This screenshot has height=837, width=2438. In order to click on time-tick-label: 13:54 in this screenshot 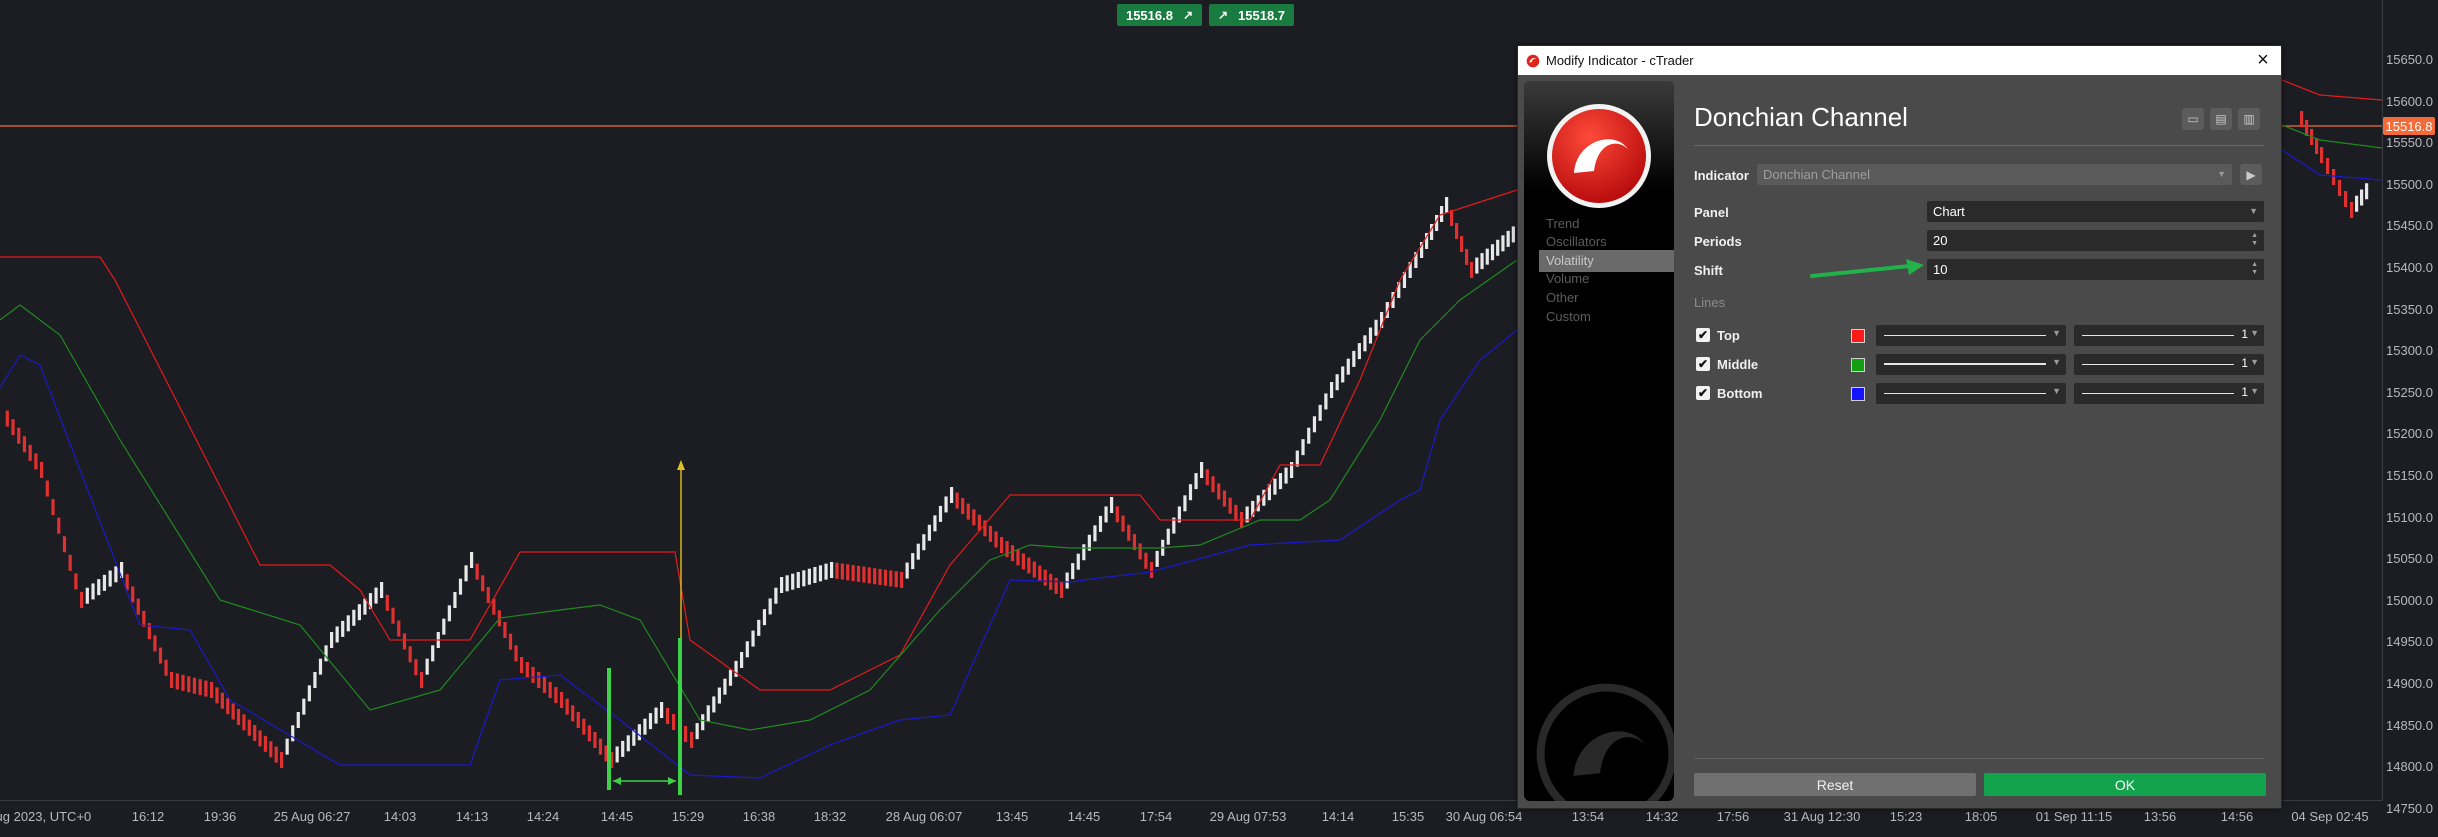, I will do `click(1588, 816)`.